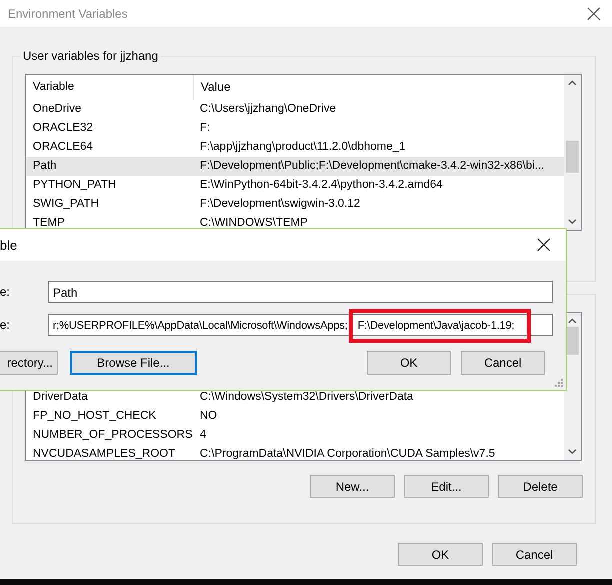 This screenshot has height=585, width=612. I want to click on variable-name: DriverData, so click(60, 397).